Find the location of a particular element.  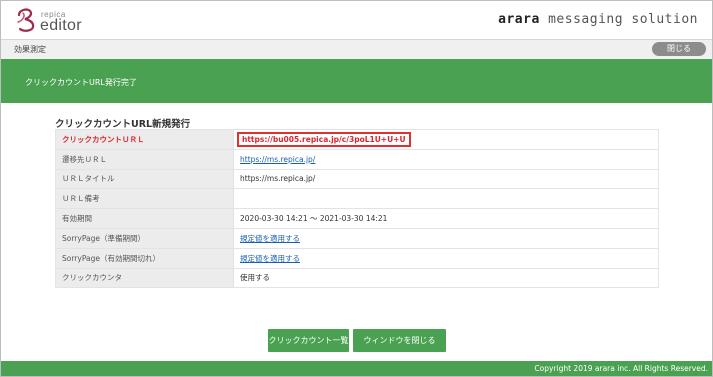

completion-banner: クリックカウントURL発行完了 is located at coordinates (356, 81).